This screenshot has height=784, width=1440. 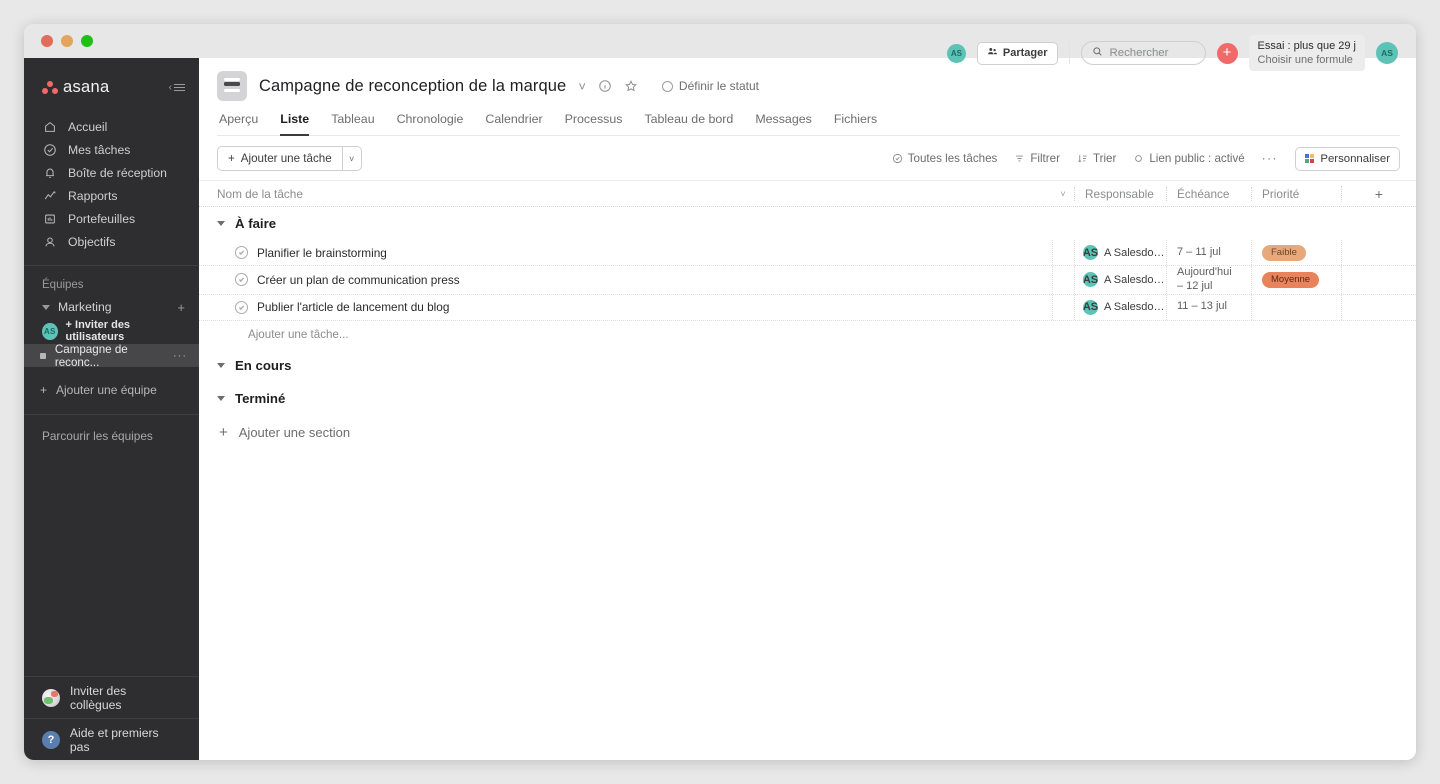 I want to click on section-header-a-faire: À faire, so click(x=807, y=223).